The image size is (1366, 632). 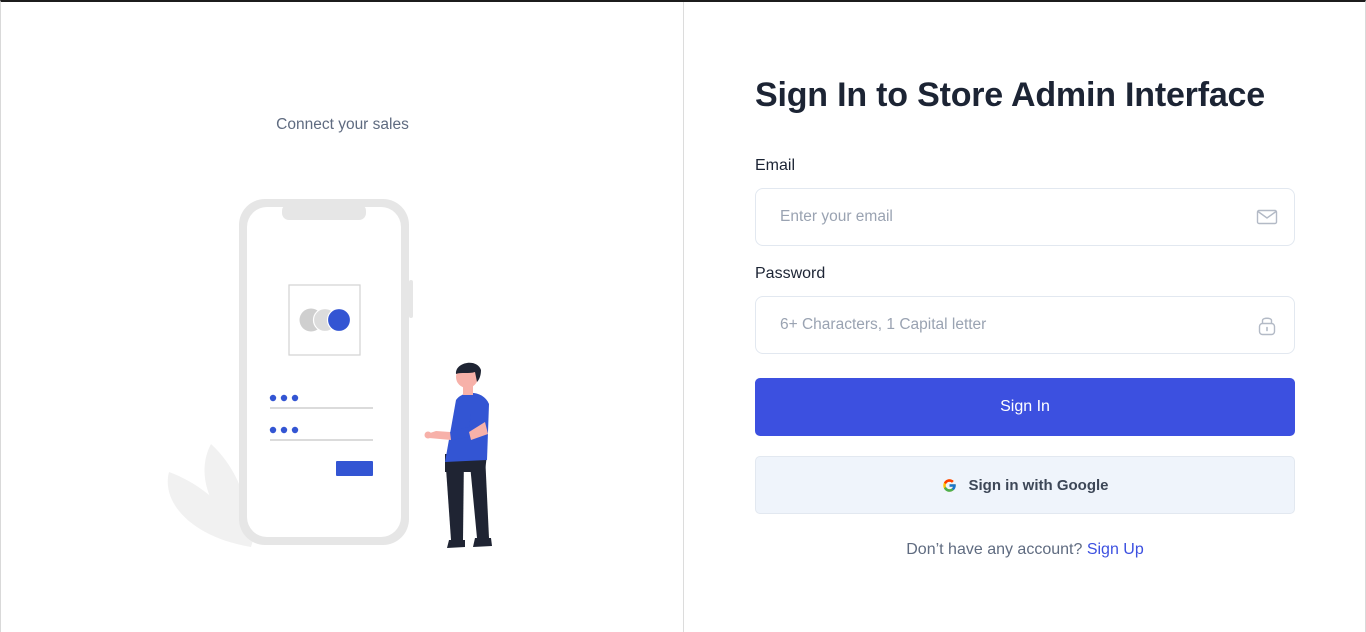 What do you see at coordinates (991, 217) in the screenshot?
I see `email-input` at bounding box center [991, 217].